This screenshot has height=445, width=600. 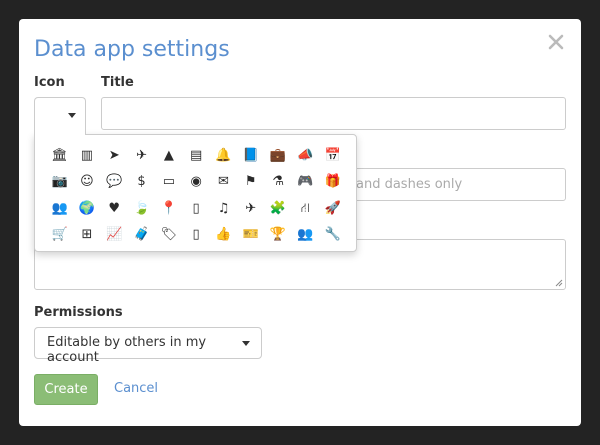 I want to click on globe-icon: 🌍, so click(x=86, y=208).